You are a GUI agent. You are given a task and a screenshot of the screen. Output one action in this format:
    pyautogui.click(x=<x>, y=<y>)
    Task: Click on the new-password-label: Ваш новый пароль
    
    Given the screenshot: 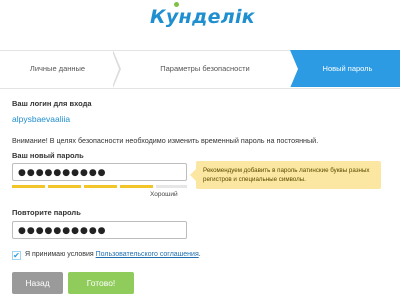 What is the action you would take?
    pyautogui.click(x=48, y=155)
    